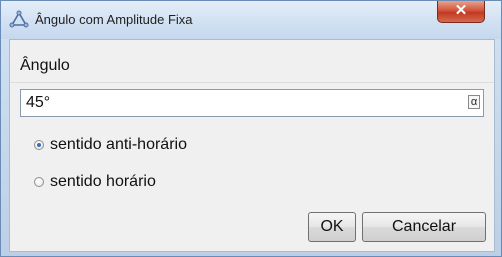 The image size is (502, 257). What do you see at coordinates (252, 103) in the screenshot?
I see `angle-input` at bounding box center [252, 103].